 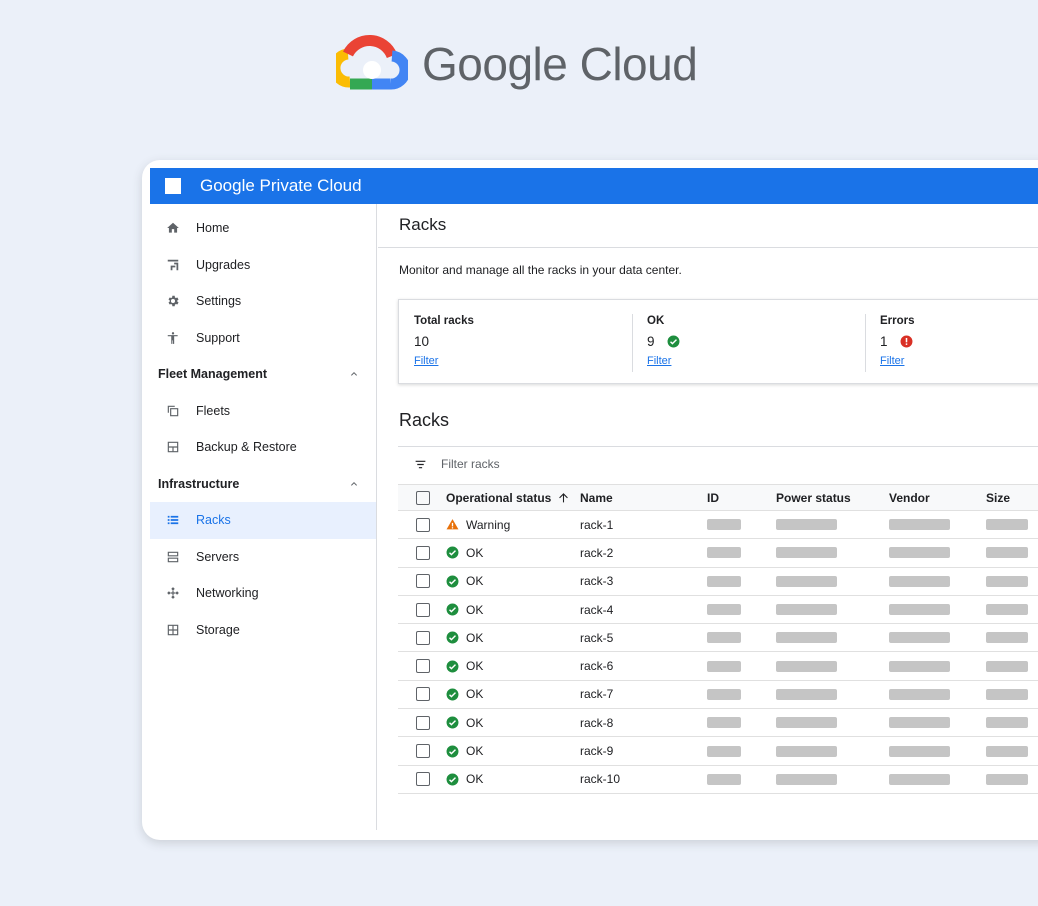 I want to click on arrow-up-icon, so click(x=563, y=497).